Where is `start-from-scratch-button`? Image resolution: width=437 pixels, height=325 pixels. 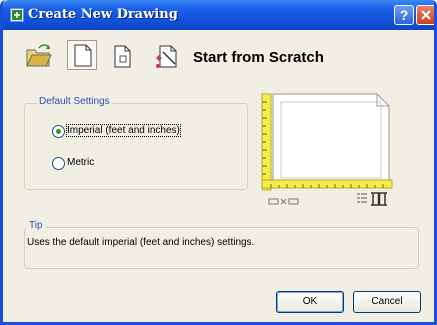
start-from-scratch-button is located at coordinates (82, 55).